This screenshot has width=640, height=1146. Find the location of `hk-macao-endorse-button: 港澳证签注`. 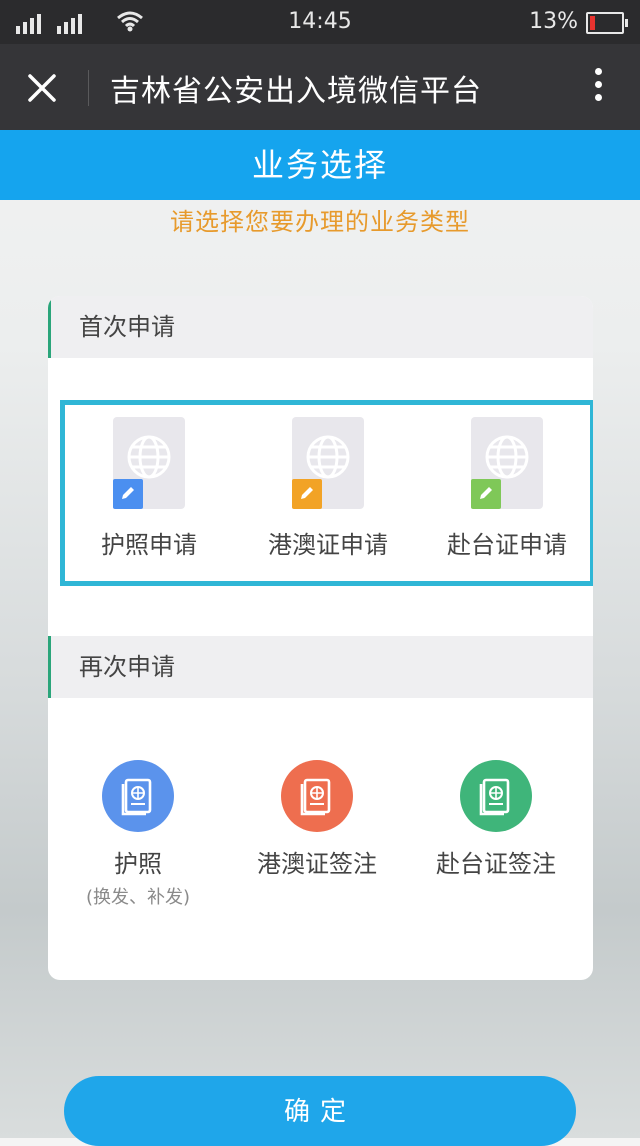

hk-macao-endorse-button: 港澳证签注 is located at coordinates (317, 819).